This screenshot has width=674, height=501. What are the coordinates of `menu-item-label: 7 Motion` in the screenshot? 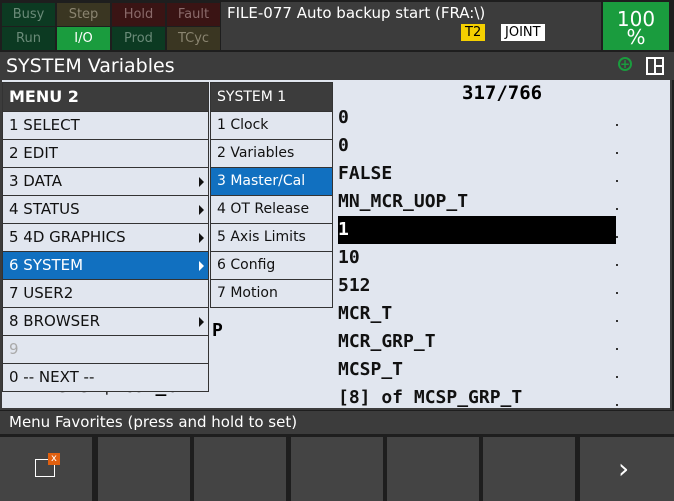 It's located at (247, 293).